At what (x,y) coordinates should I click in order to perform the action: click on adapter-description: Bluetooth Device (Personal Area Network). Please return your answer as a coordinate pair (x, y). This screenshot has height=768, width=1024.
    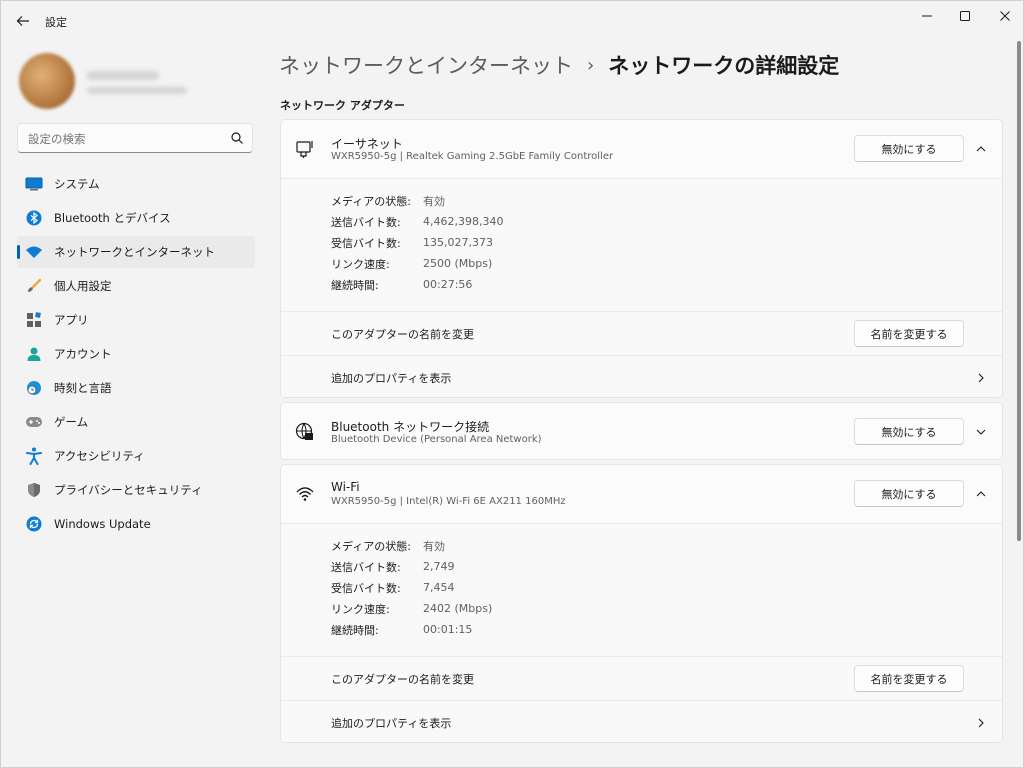
    Looking at the image, I should click on (436, 439).